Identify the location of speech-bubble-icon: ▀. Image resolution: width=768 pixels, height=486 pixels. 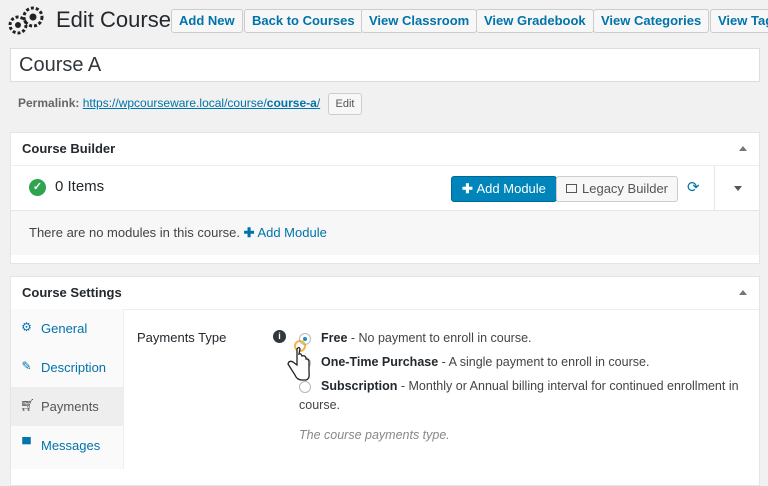
(26, 444).